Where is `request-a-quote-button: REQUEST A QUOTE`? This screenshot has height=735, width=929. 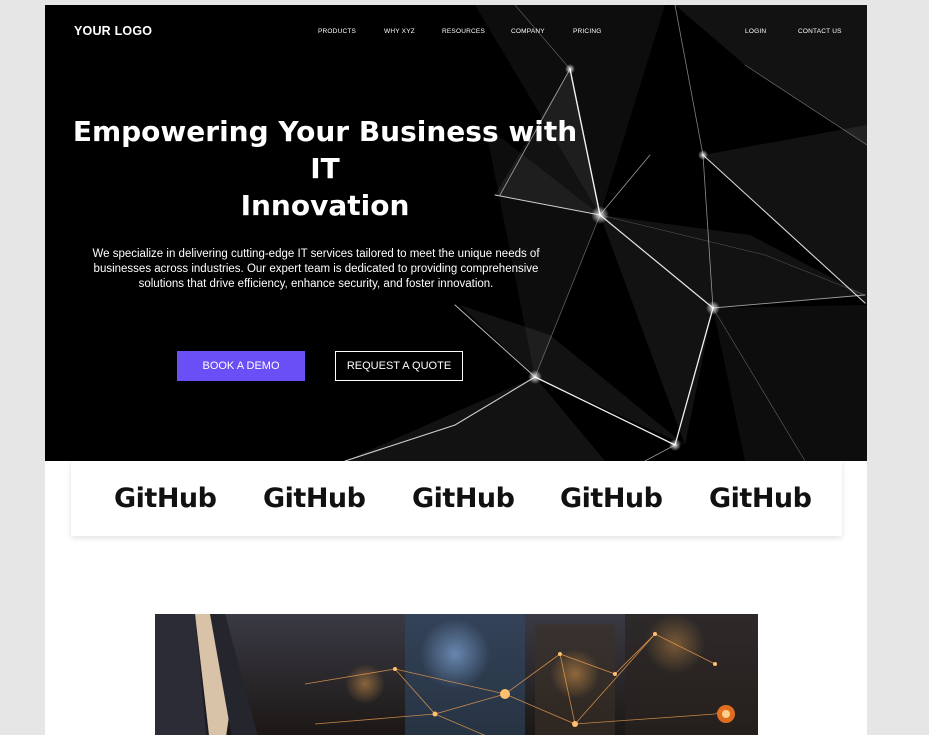 request-a-quote-button: REQUEST A QUOTE is located at coordinates (399, 366).